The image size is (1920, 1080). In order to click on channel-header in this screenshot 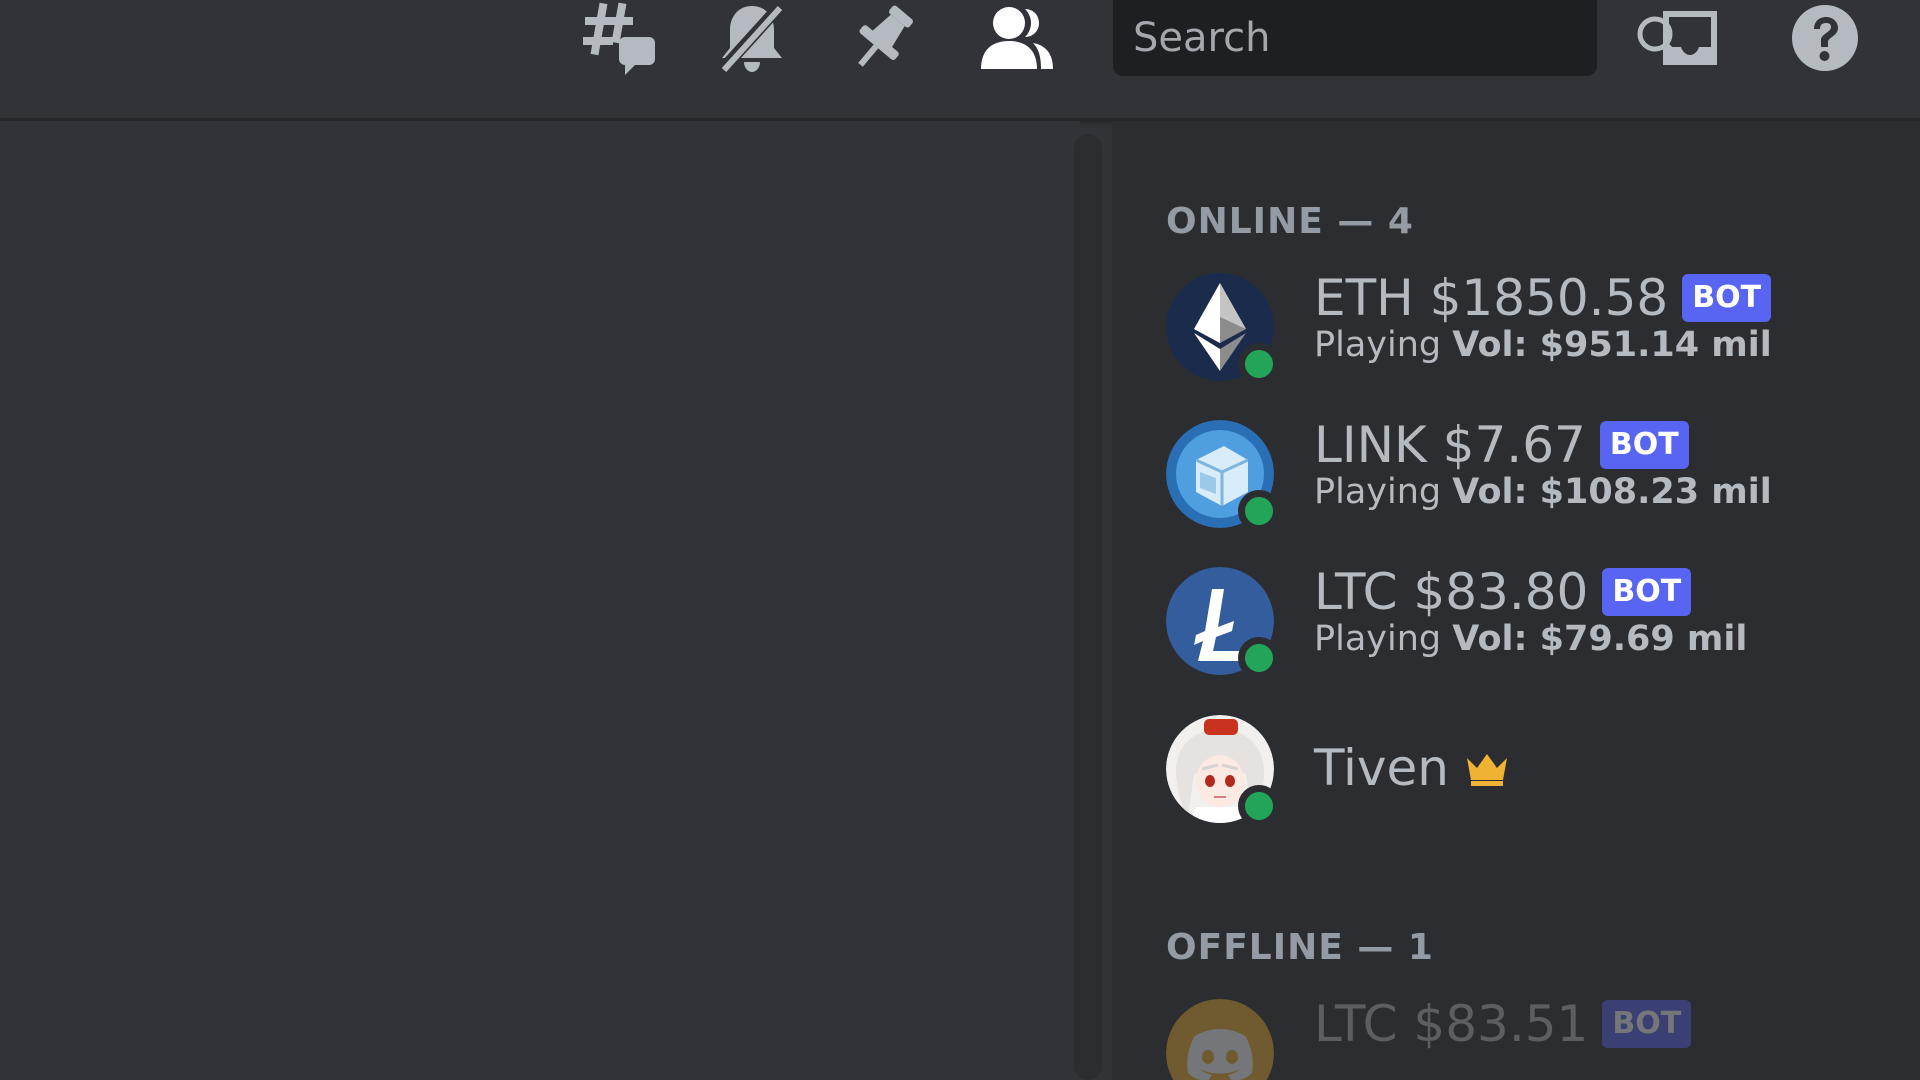, I will do `click(960, 60)`.